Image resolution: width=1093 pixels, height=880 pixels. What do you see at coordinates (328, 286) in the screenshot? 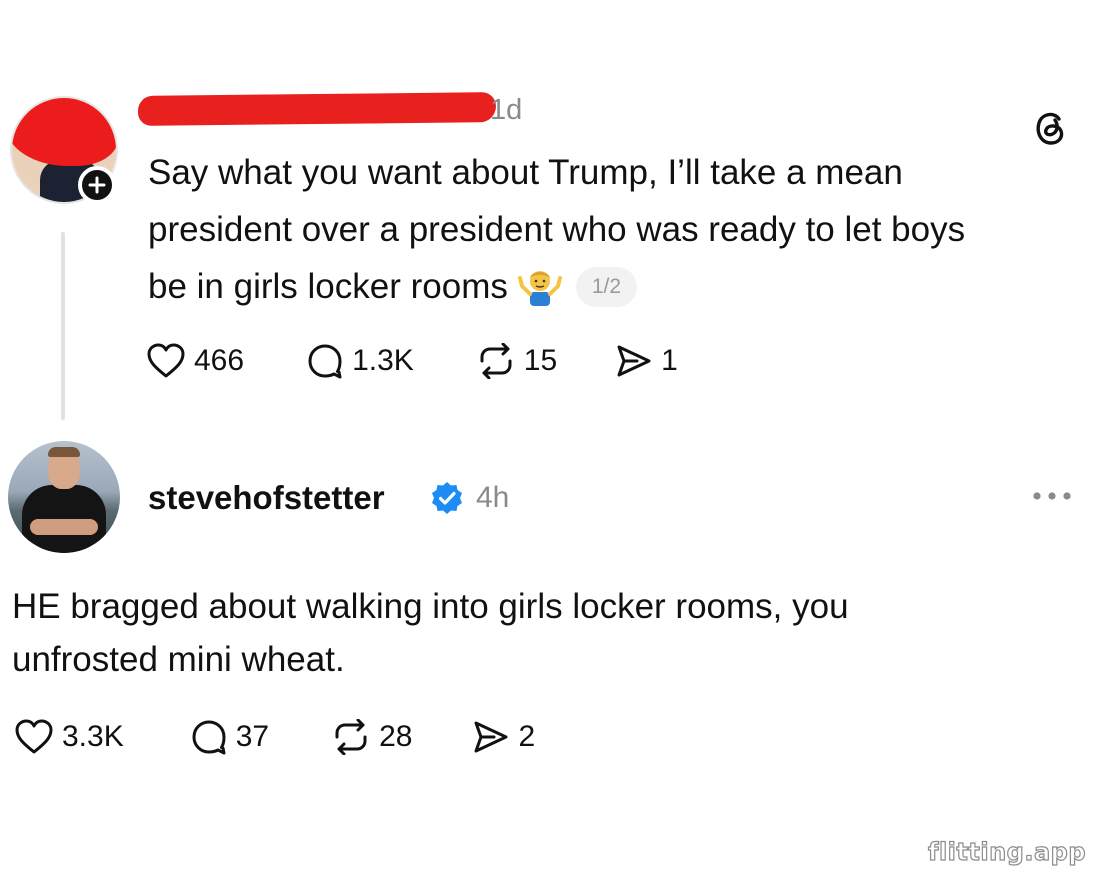
I see `post-text-line: be in girls locker rooms` at bounding box center [328, 286].